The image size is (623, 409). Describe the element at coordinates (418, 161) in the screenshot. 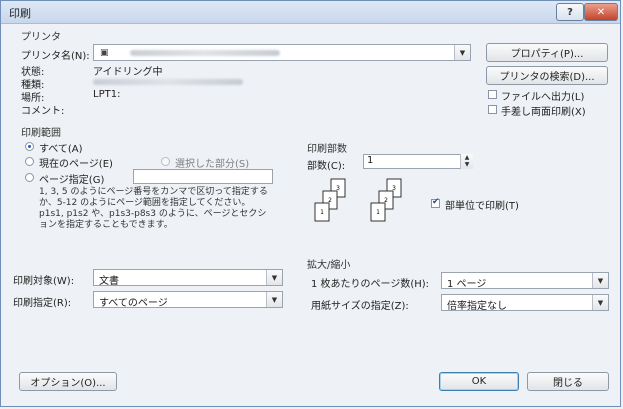

I see `copies-count-input: 1` at that location.